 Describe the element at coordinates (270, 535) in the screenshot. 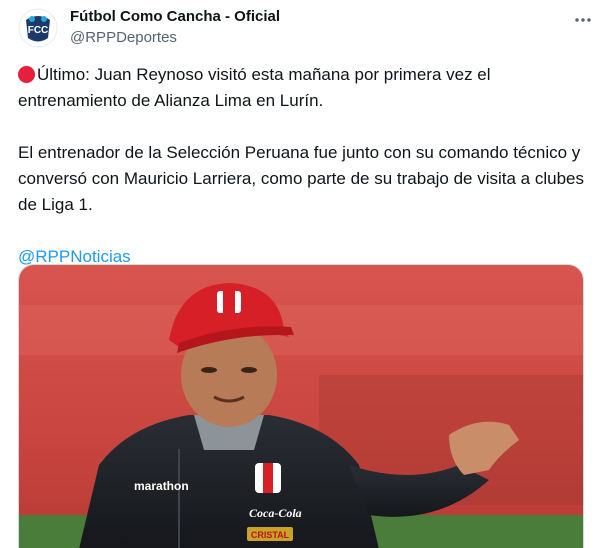

I see `sponsor-cristal: CRISTAL` at that location.